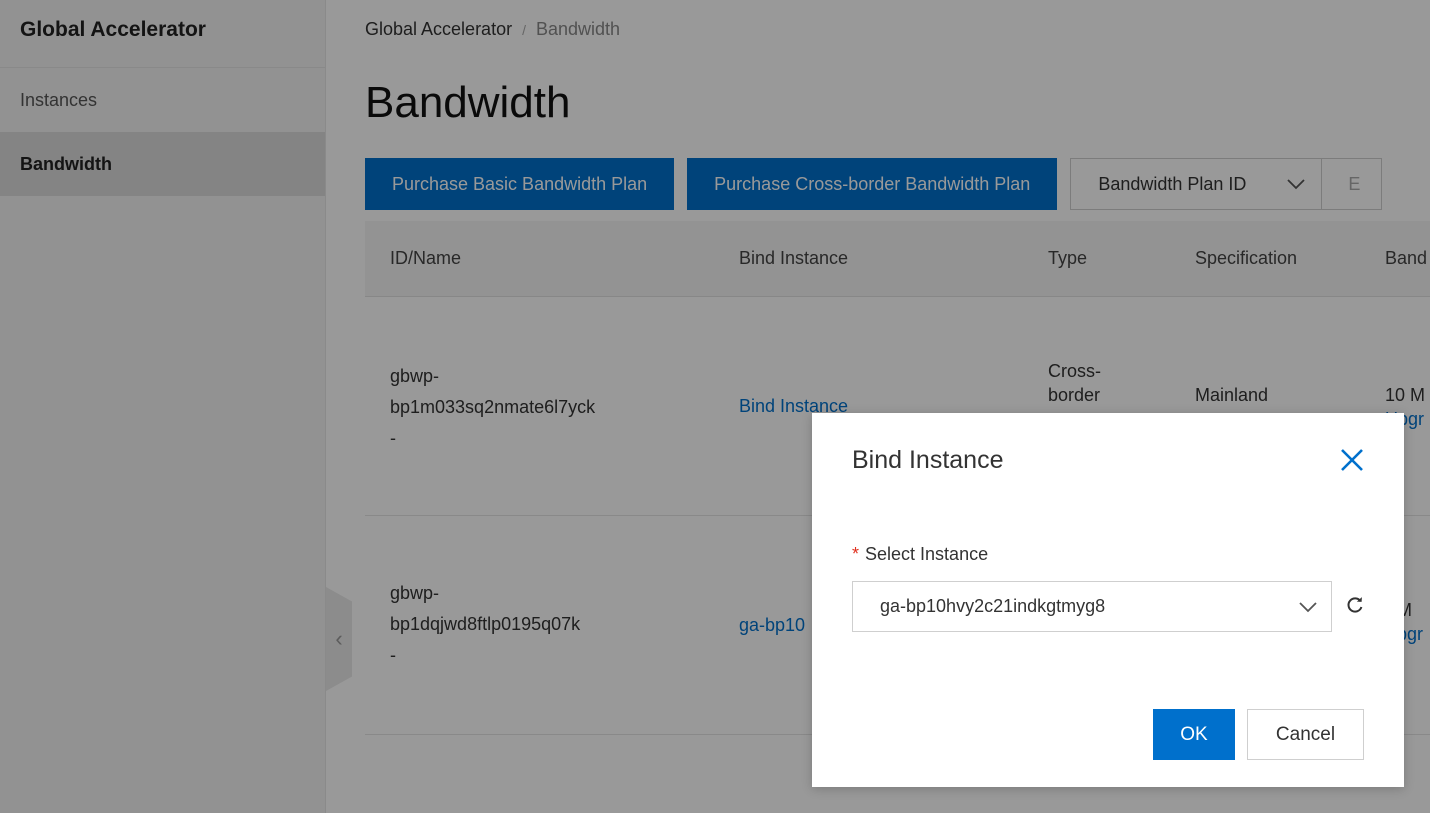 Image resolution: width=1430 pixels, height=813 pixels. Describe the element at coordinates (928, 460) in the screenshot. I see `dialog-title: Bind Instance` at that location.